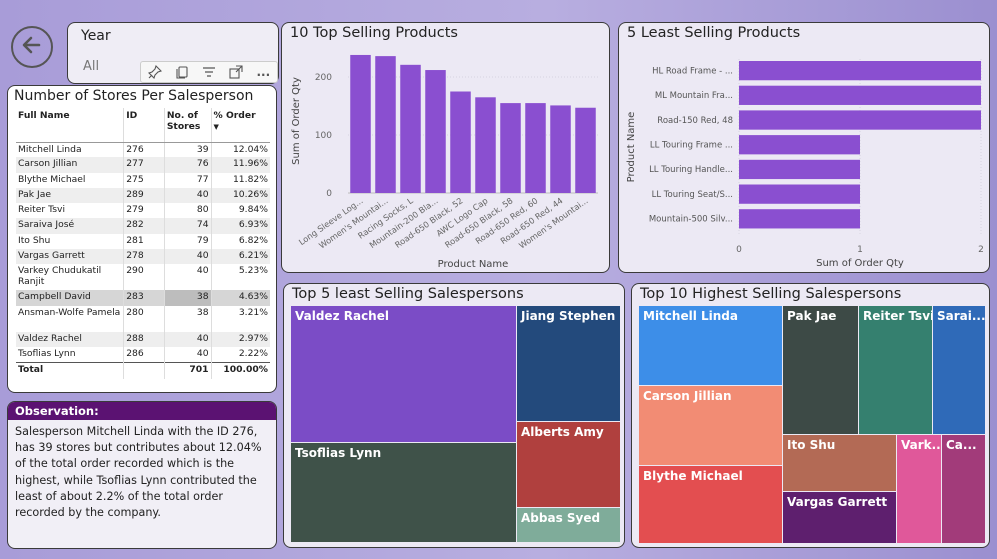 The image size is (997, 559). I want to click on cell-percent-order: 6.82%, so click(240, 241).